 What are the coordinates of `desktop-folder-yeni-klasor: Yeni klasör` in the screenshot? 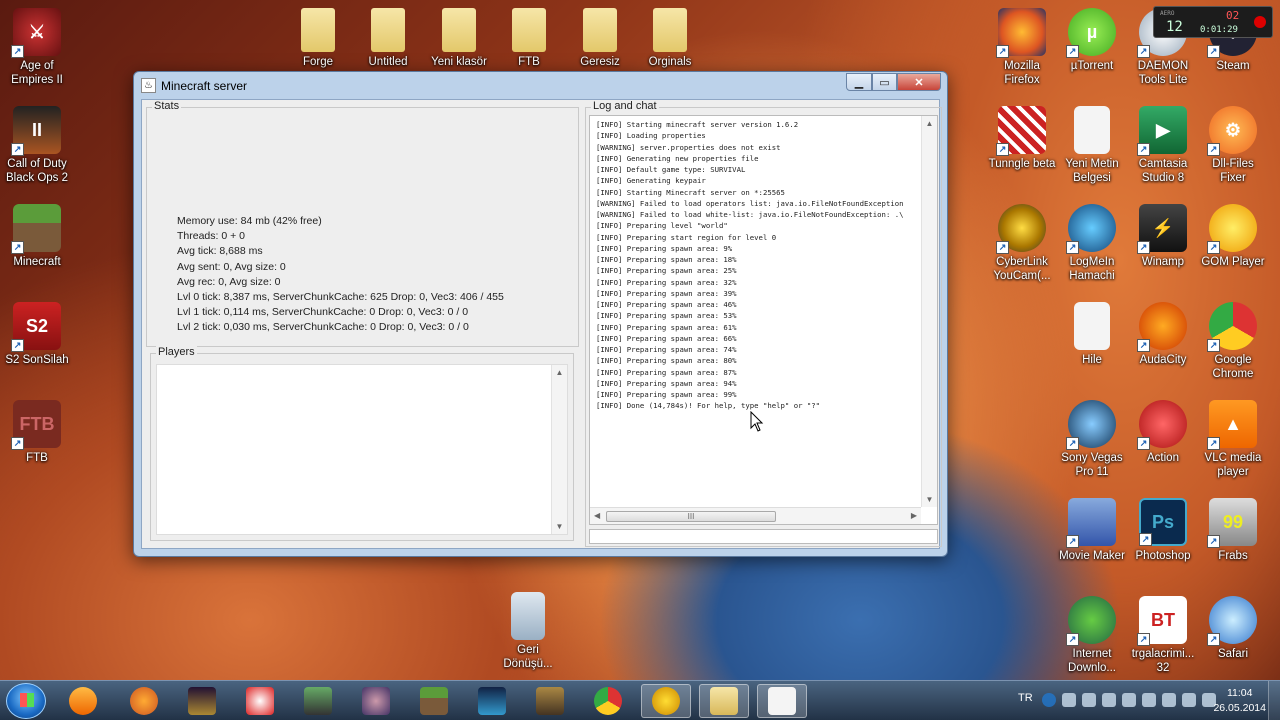 It's located at (459, 38).